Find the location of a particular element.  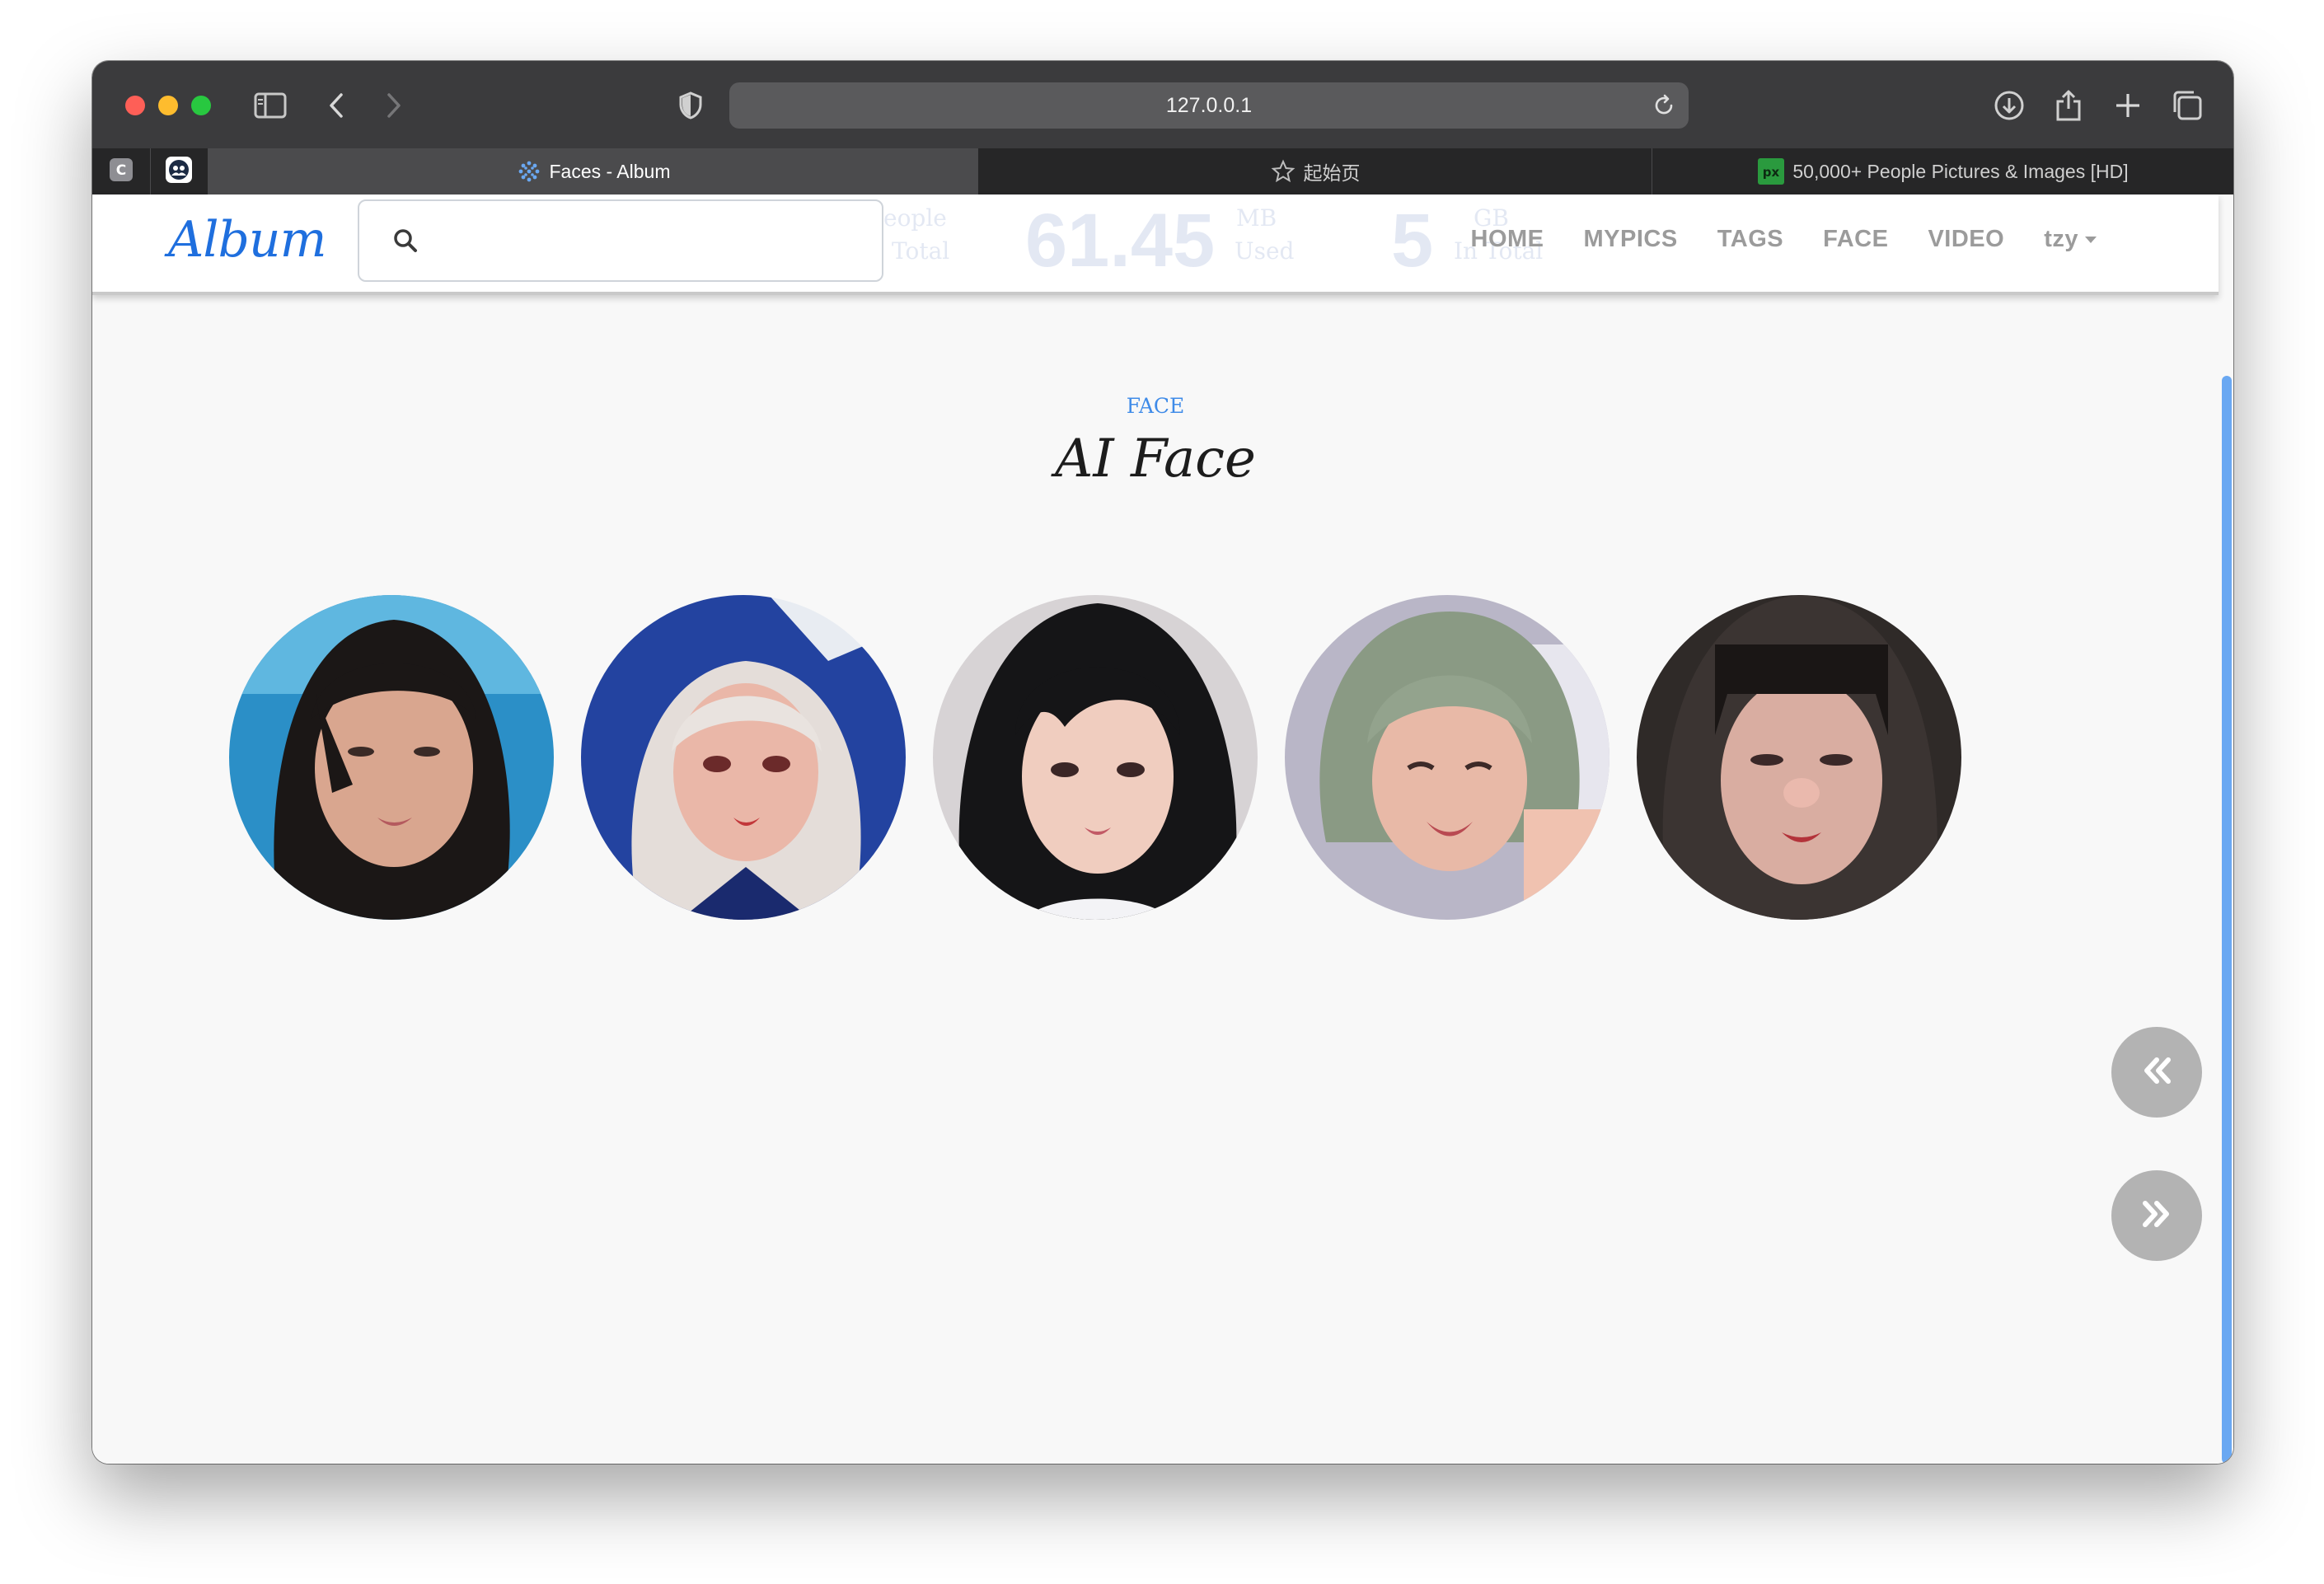

double-chevron-left-icon is located at coordinates (2157, 1073).